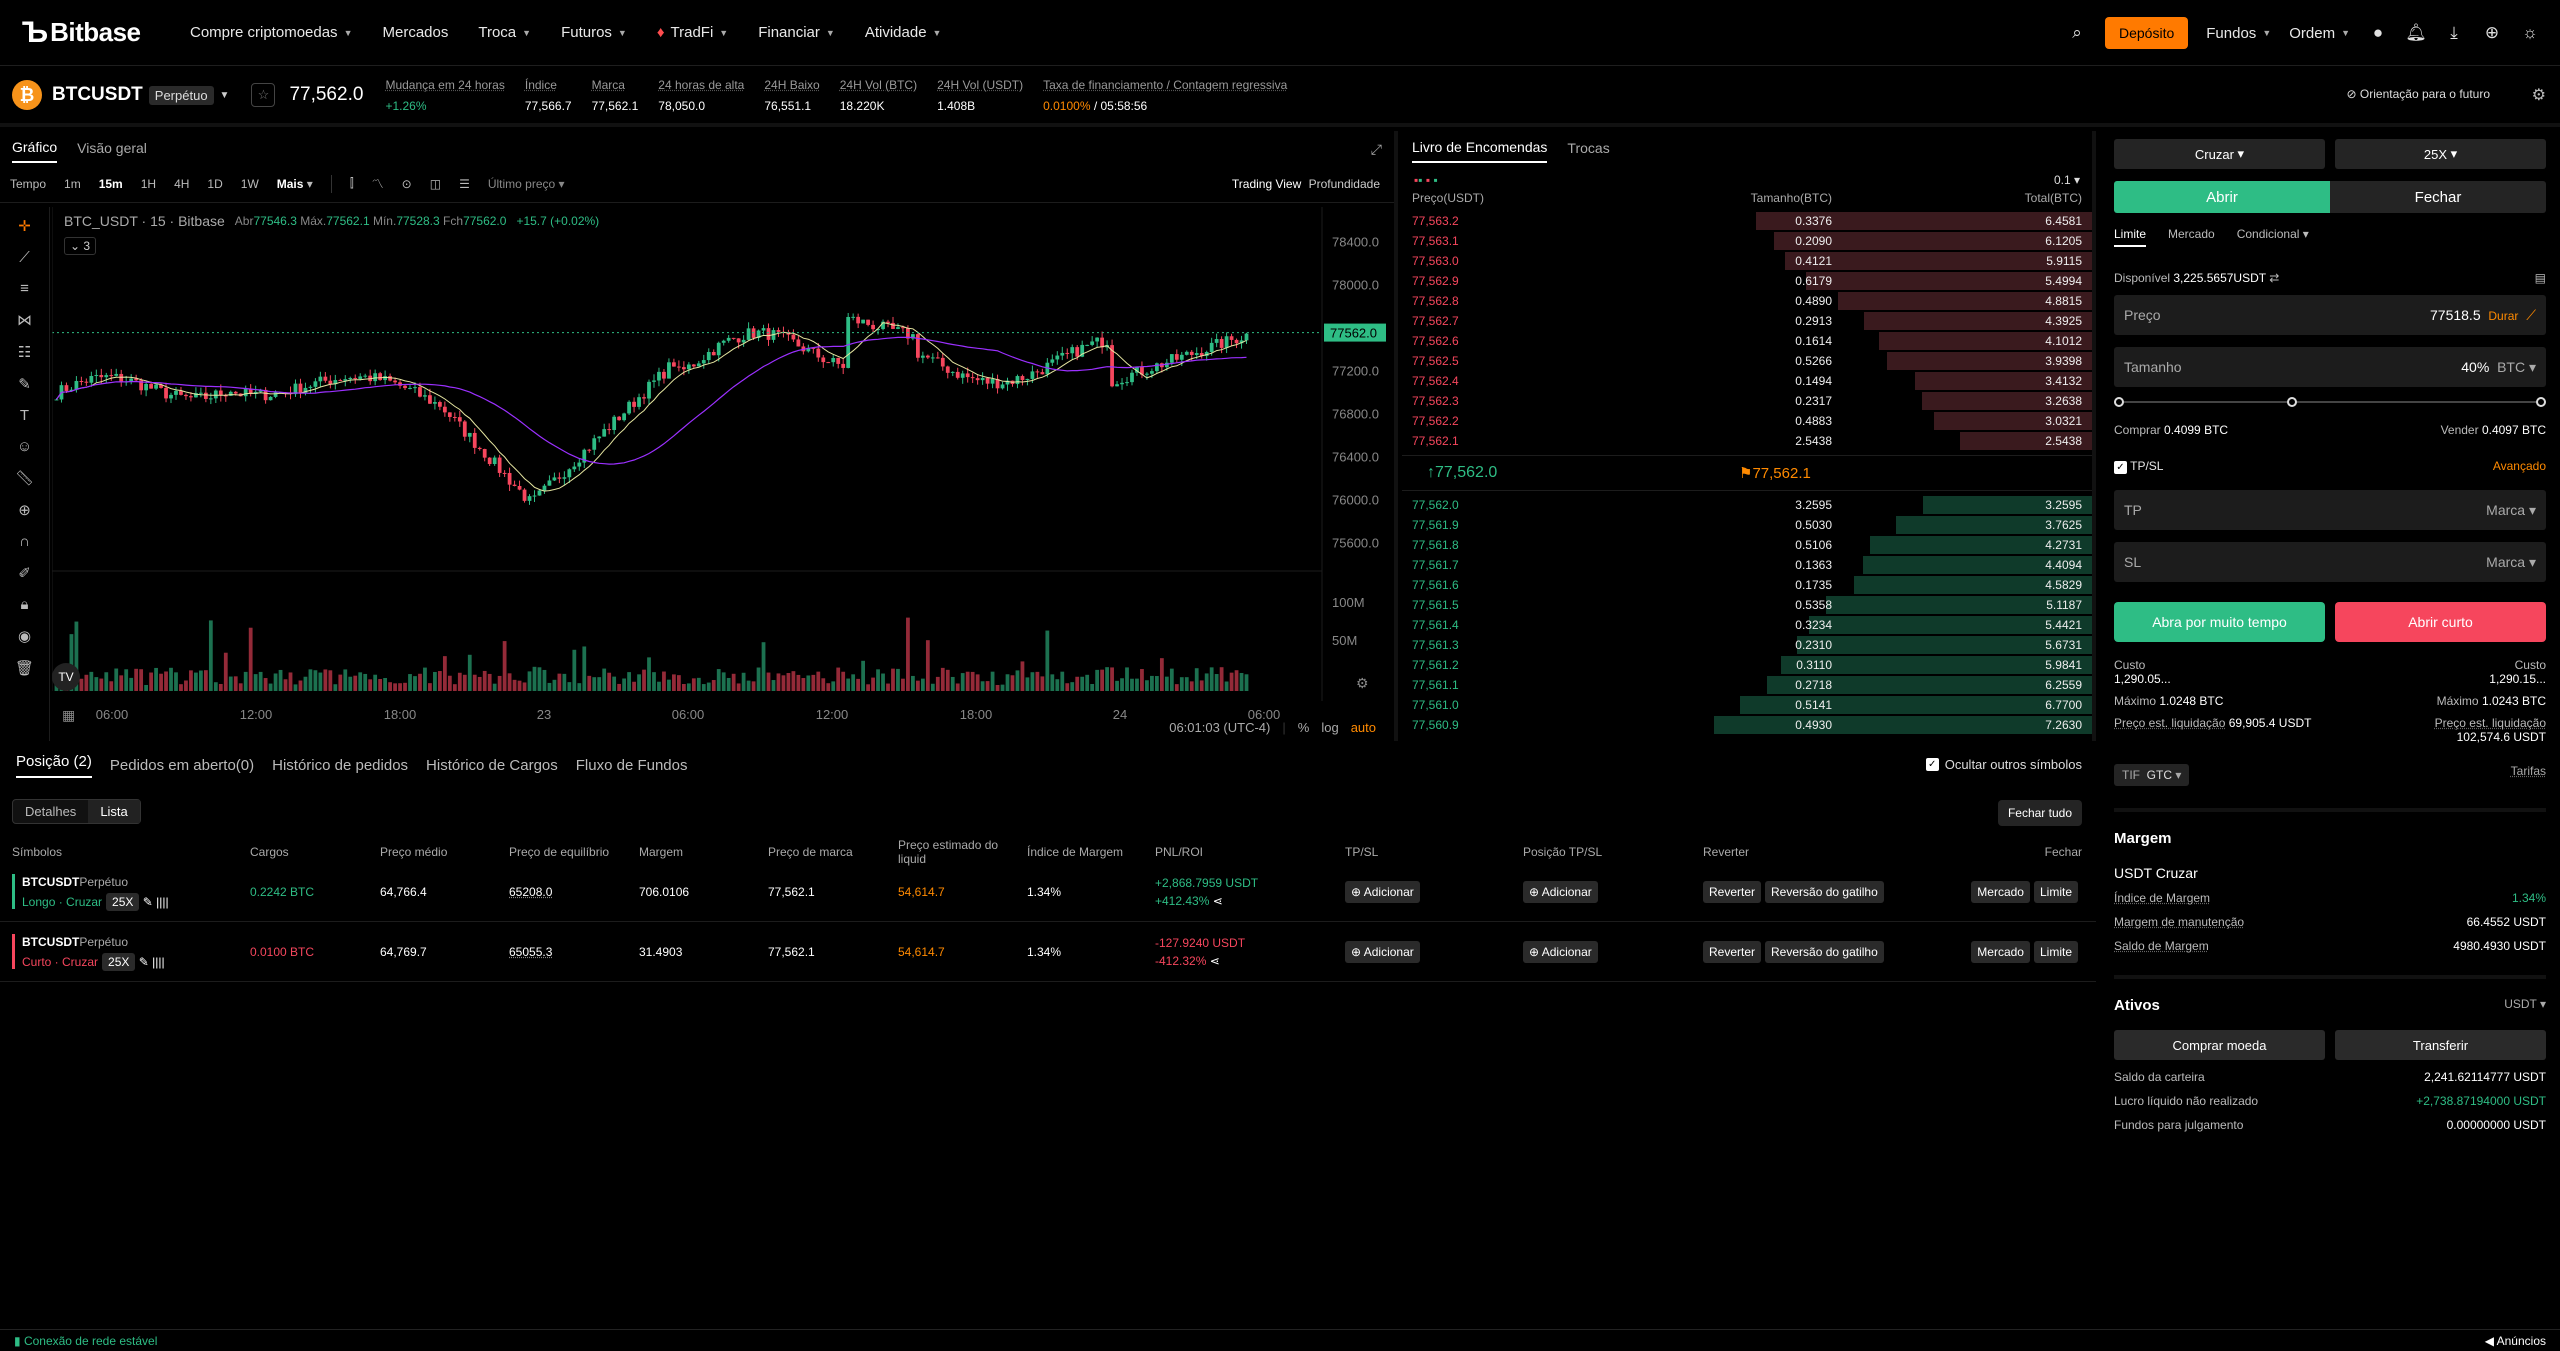 This screenshot has width=2560, height=1351. What do you see at coordinates (250, 184) in the screenshot?
I see `interval-1W: 1W` at bounding box center [250, 184].